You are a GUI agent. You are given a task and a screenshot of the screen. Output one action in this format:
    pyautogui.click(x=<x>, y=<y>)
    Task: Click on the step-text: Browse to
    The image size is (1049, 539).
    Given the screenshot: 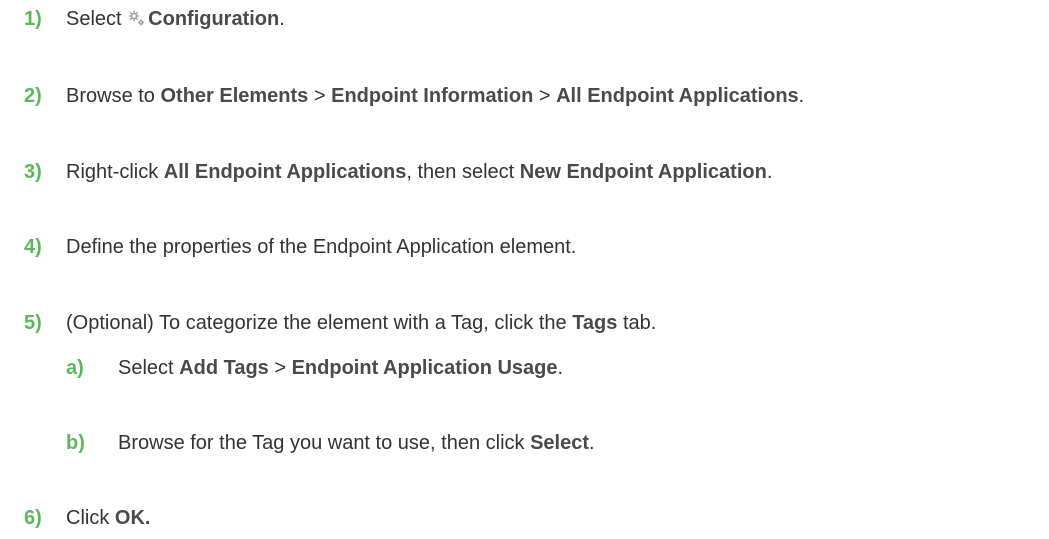 What is the action you would take?
    pyautogui.click(x=113, y=96)
    